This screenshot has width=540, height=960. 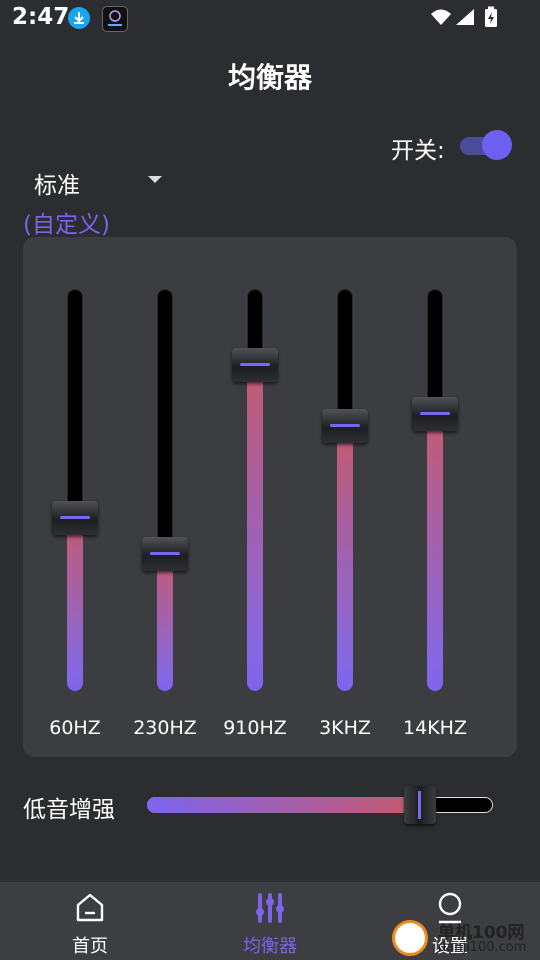 I want to click on bass-boost-label: 低音增强, so click(x=69, y=810).